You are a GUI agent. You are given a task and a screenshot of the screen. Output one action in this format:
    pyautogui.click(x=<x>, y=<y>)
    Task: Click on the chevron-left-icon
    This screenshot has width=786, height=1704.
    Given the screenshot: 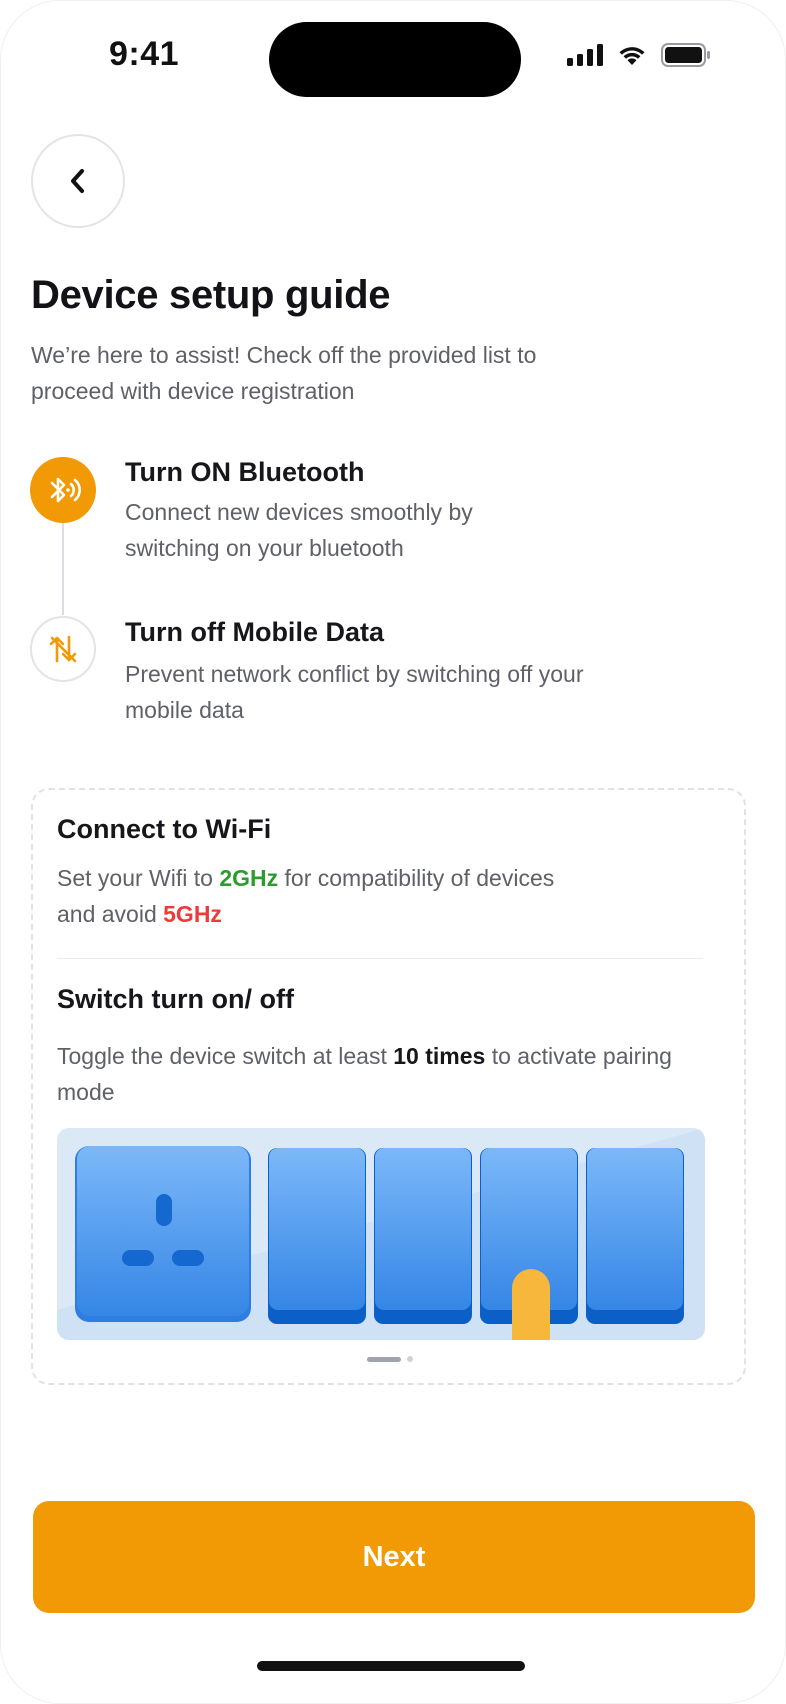 What is the action you would take?
    pyautogui.click(x=77, y=181)
    